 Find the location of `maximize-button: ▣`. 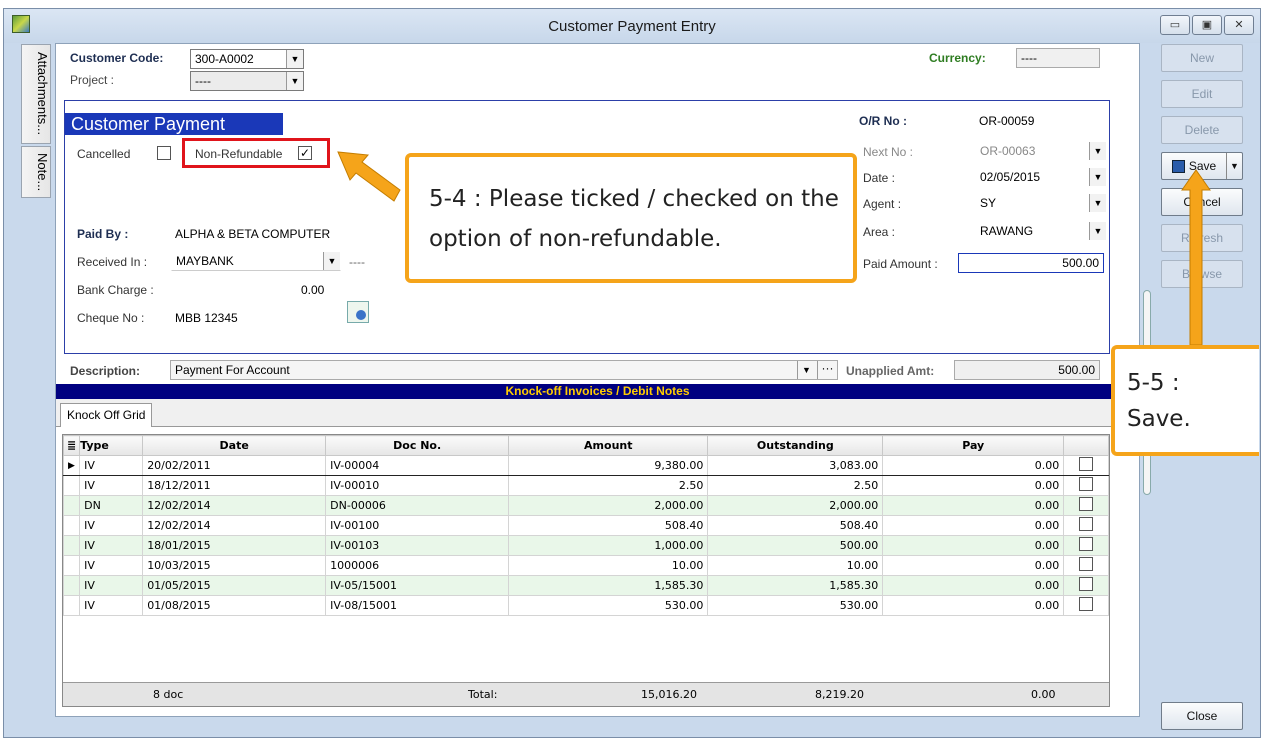

maximize-button: ▣ is located at coordinates (1207, 25).